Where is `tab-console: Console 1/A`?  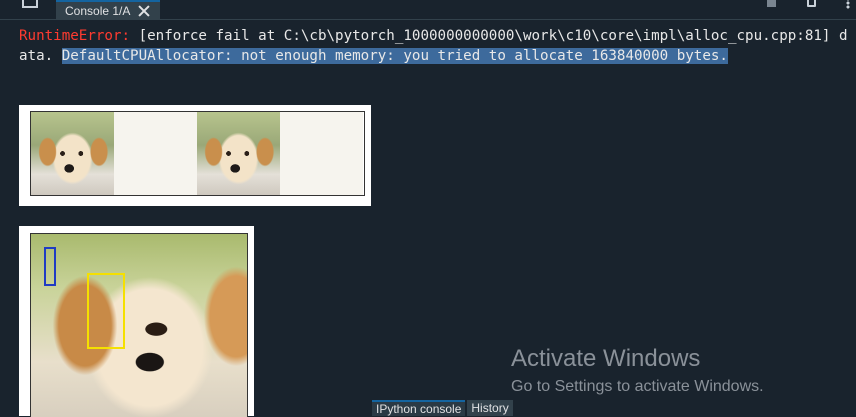 tab-console: Console 1/A is located at coordinates (108, 9).